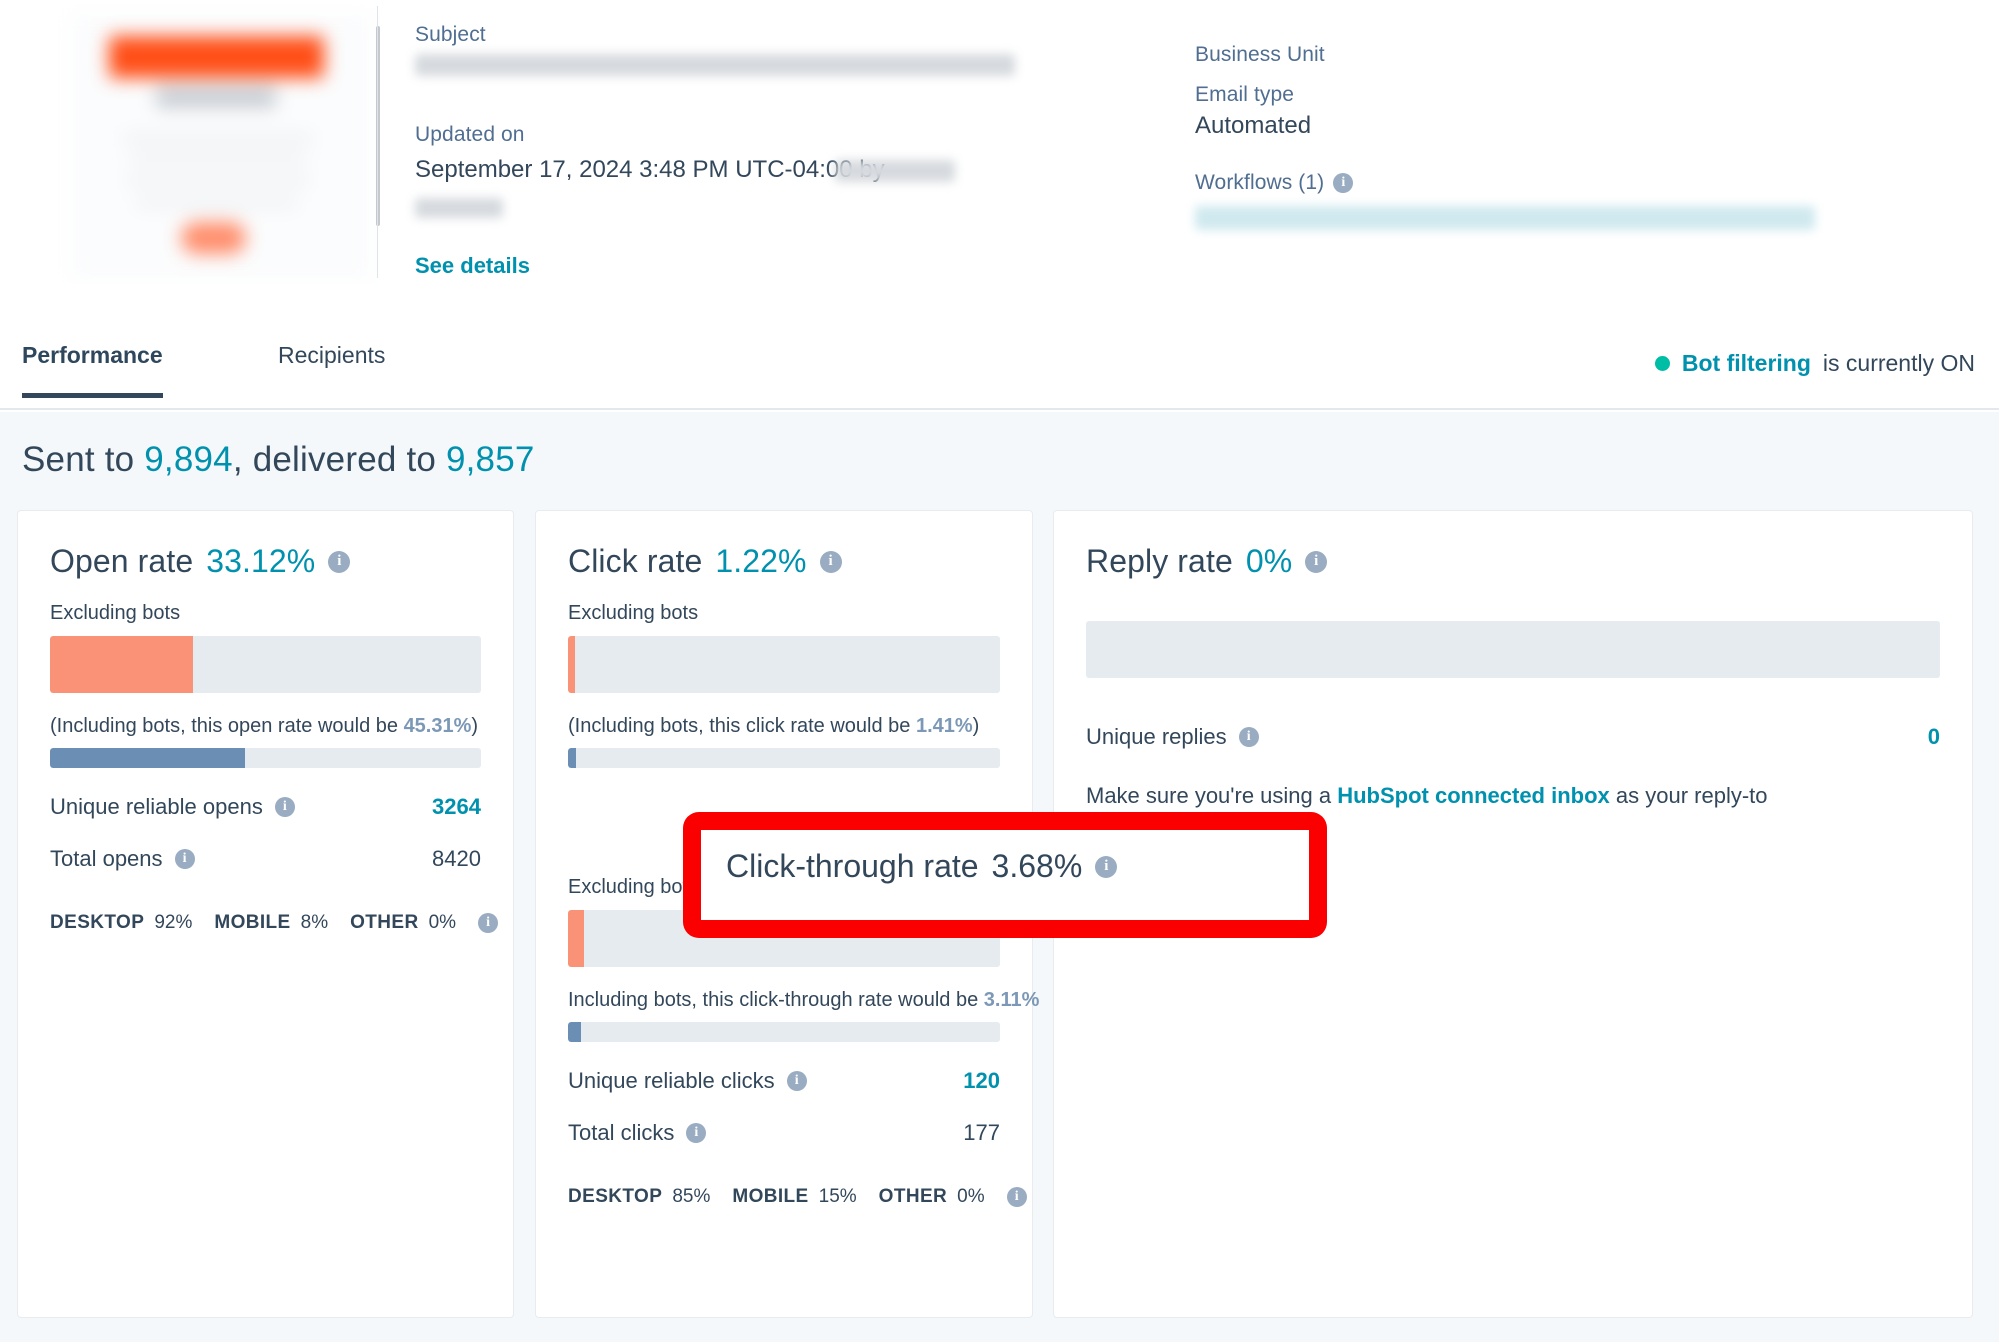  What do you see at coordinates (1933, 736) in the screenshot?
I see `stat-value: 0` at bounding box center [1933, 736].